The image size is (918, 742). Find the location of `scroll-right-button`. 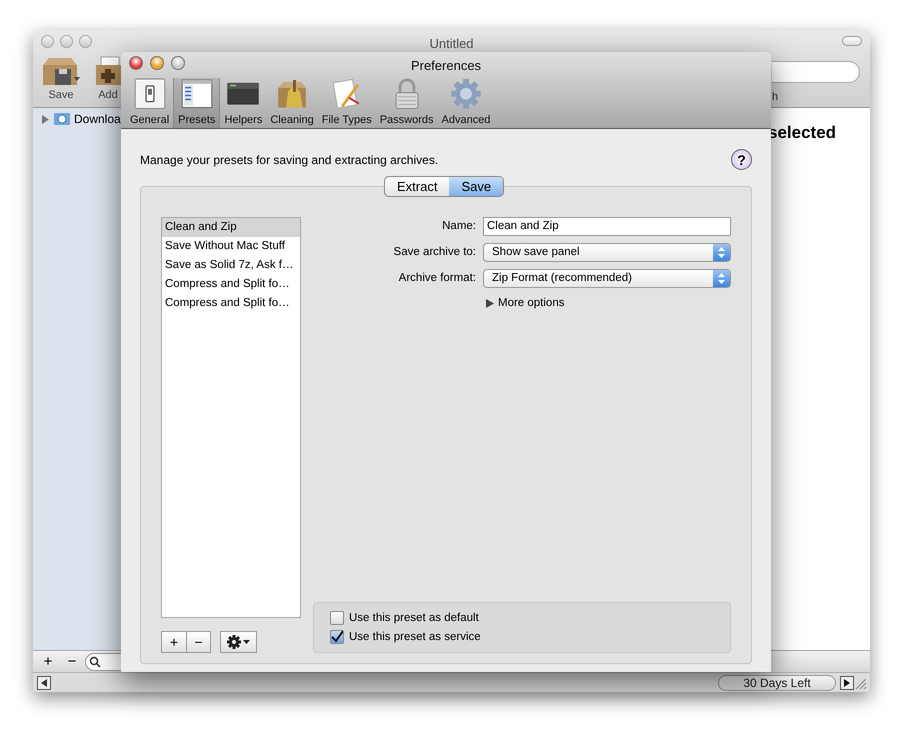

scroll-right-button is located at coordinates (847, 683).